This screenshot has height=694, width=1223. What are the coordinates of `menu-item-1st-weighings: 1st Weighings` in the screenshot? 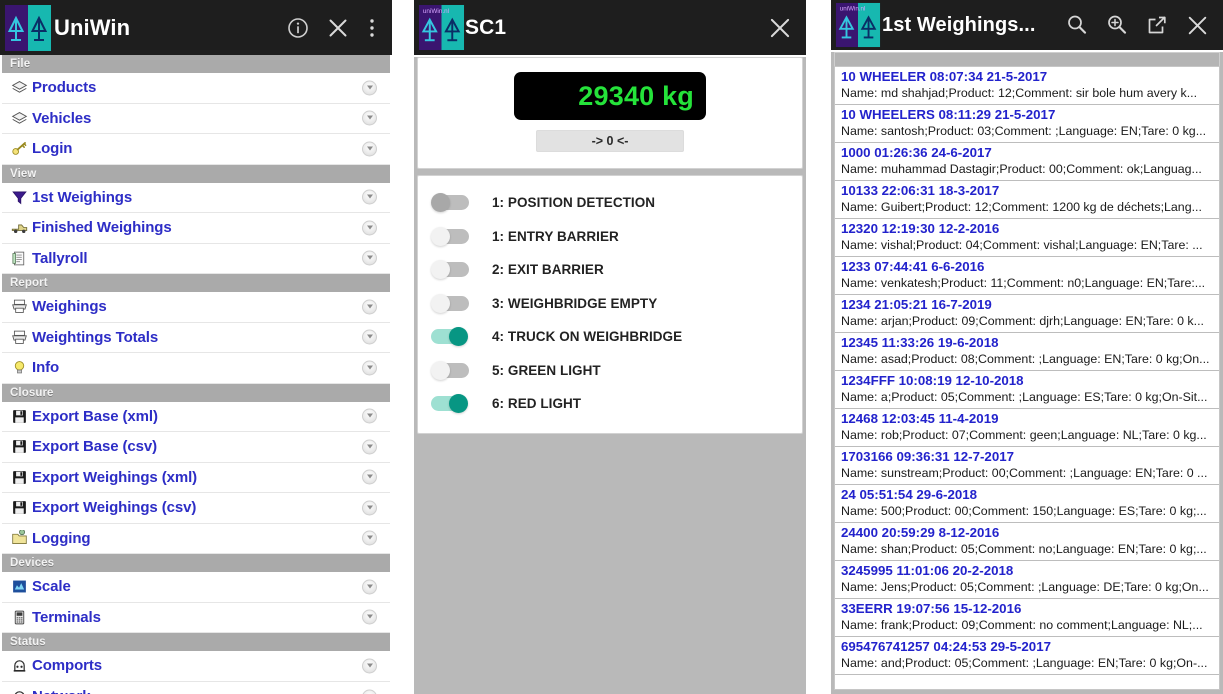 It's located at (196, 197).